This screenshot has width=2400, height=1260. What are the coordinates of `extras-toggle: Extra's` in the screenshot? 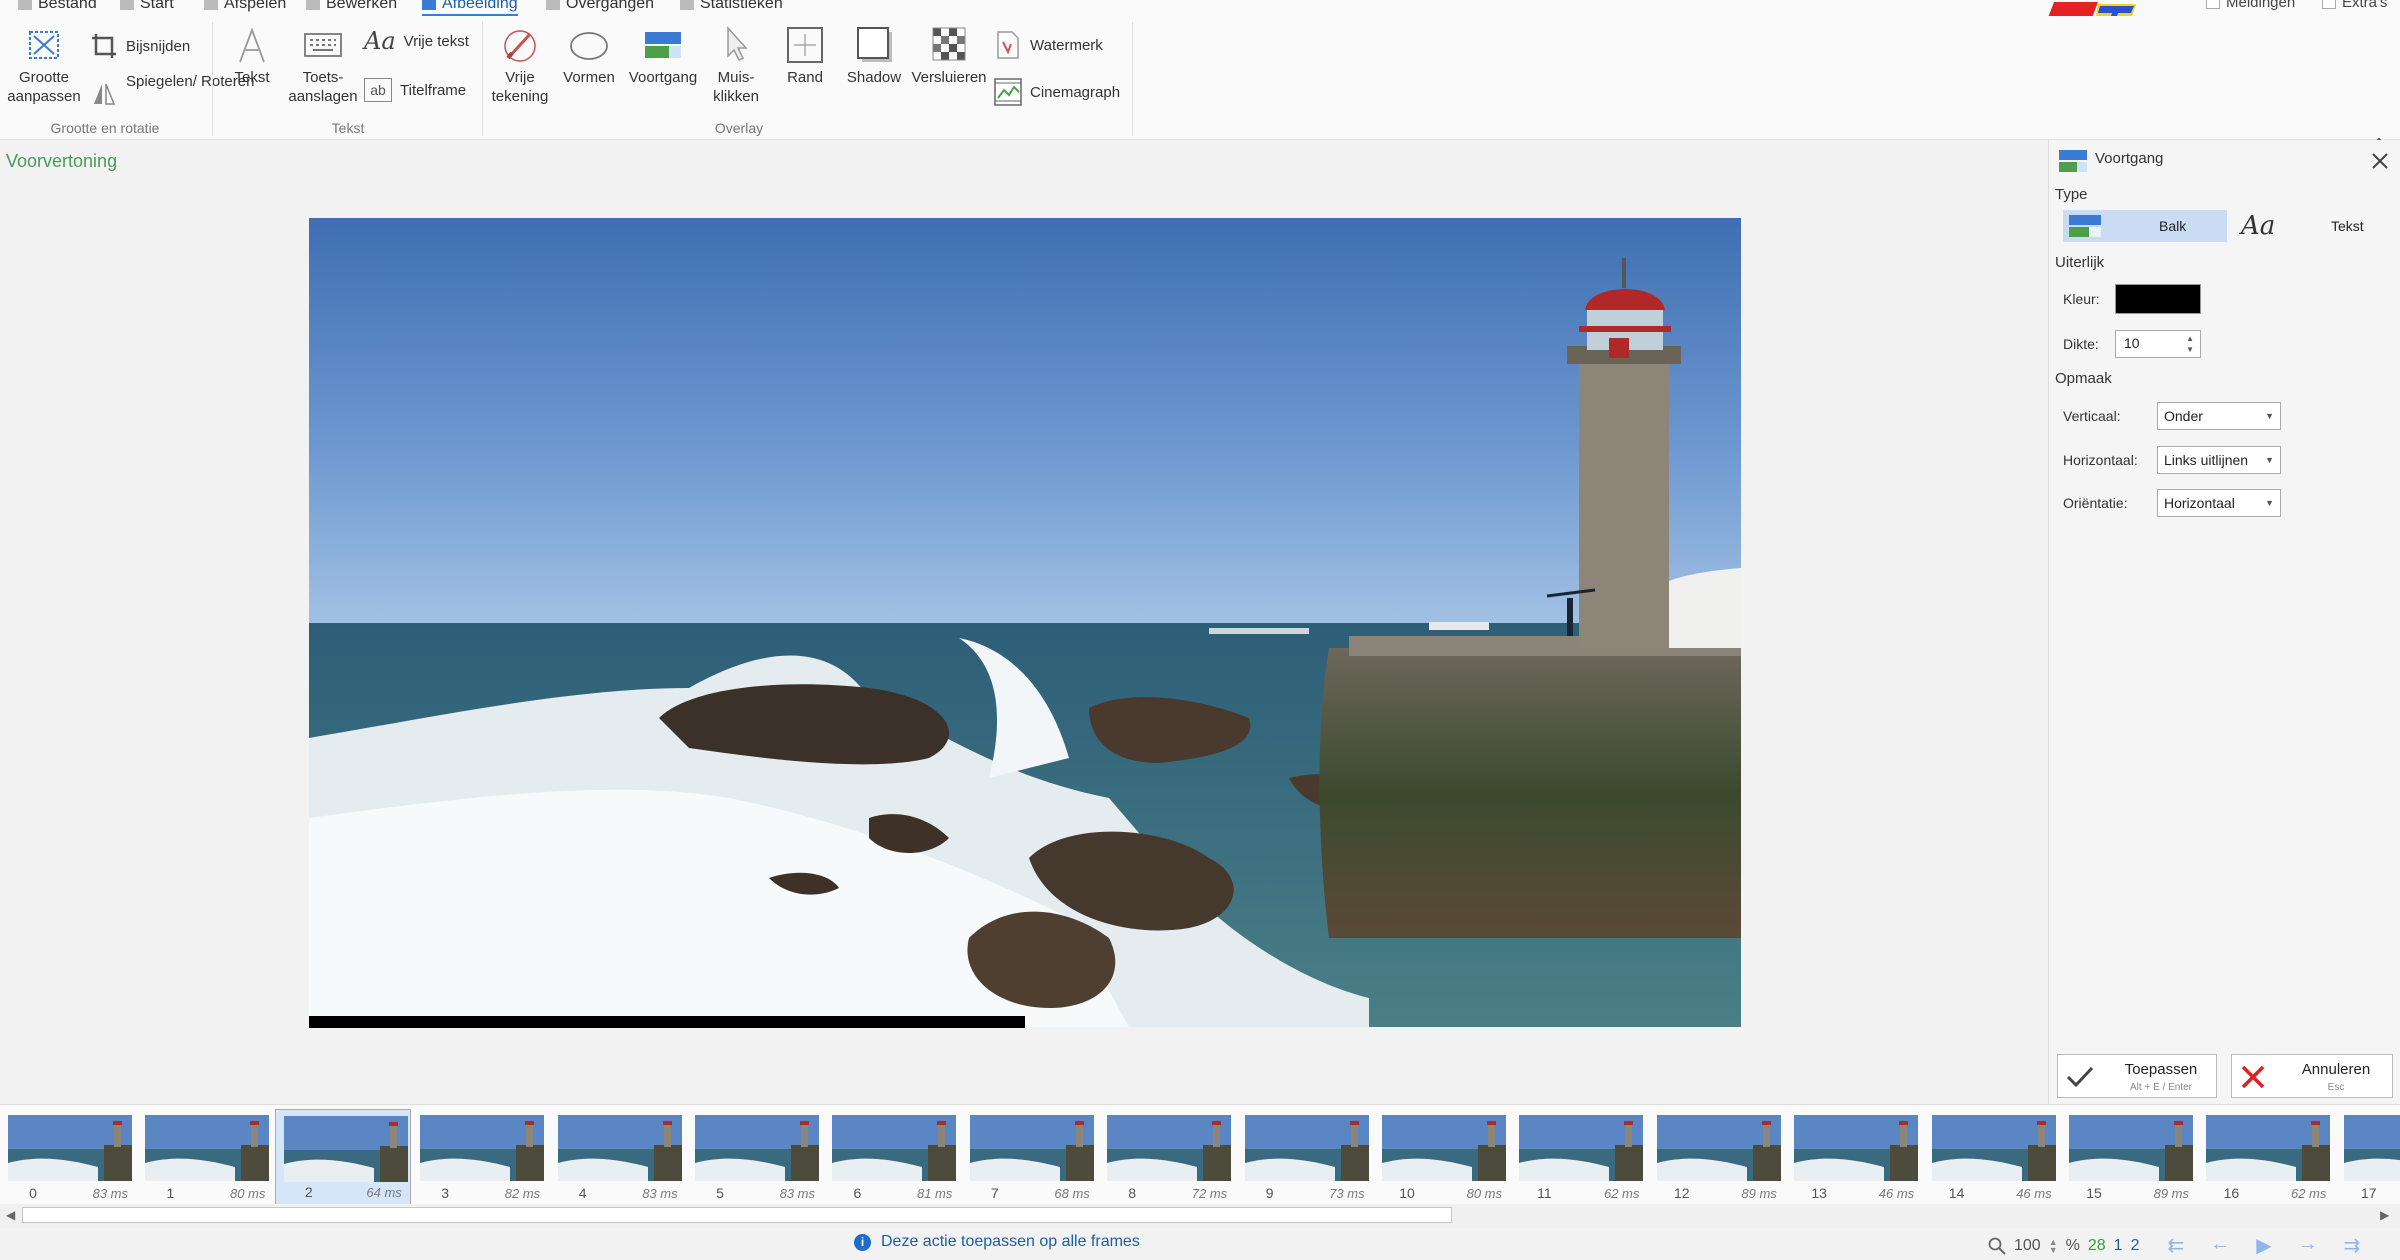 It's located at (2354, 5).